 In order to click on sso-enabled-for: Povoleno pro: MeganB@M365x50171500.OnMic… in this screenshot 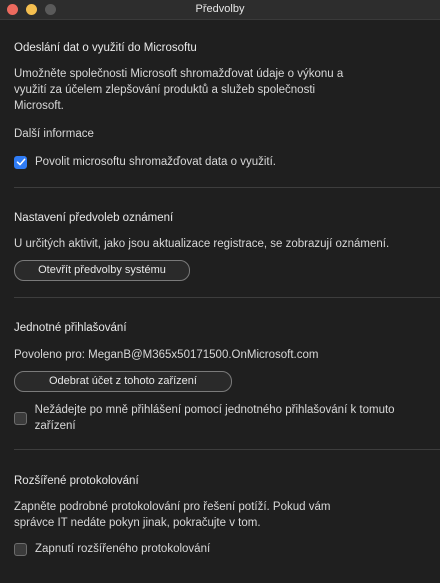, I will do `click(166, 355)`.